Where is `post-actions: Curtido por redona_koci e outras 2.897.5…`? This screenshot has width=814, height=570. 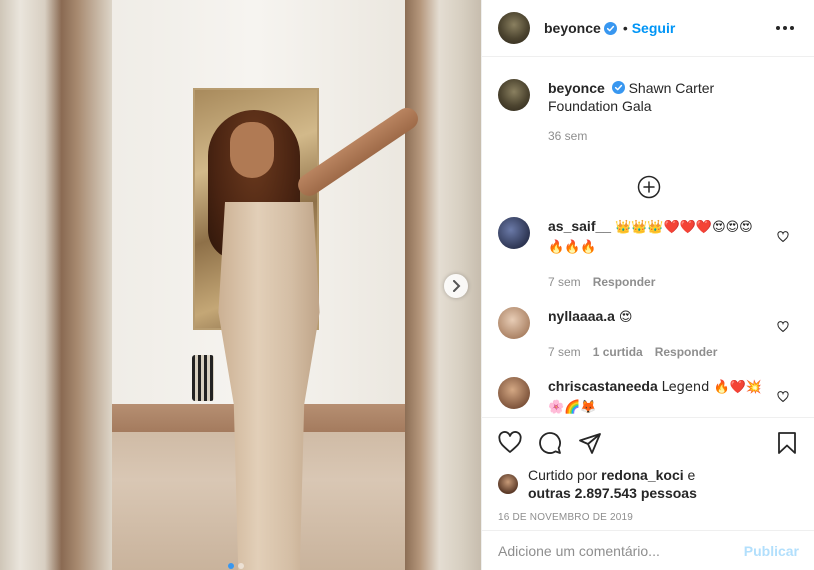 post-actions: Curtido por redona_koci e outras 2.897.5… is located at coordinates (648, 470).